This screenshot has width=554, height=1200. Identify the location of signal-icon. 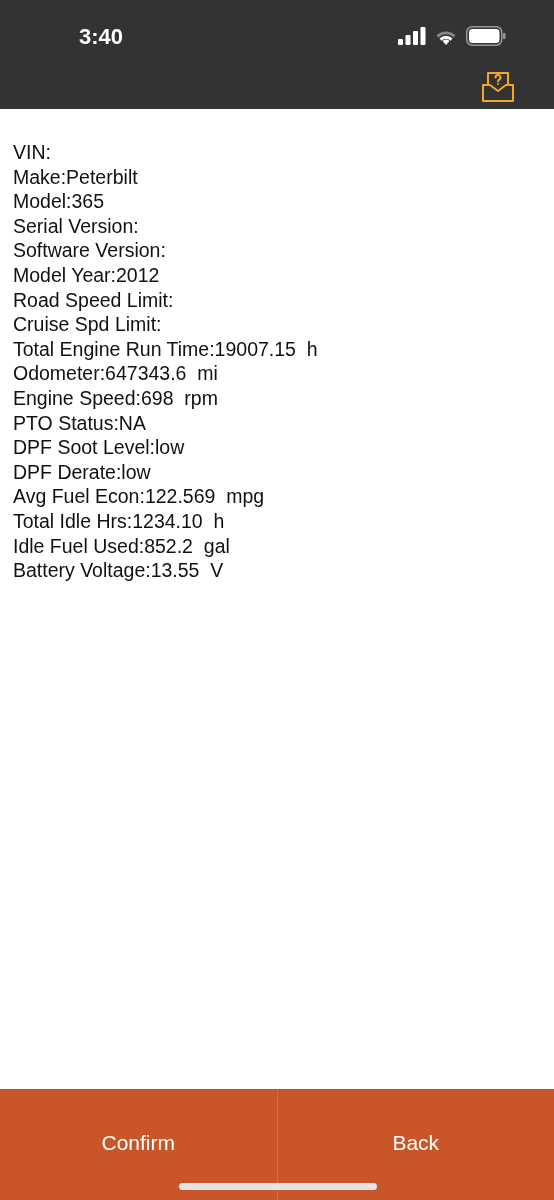
(412, 36).